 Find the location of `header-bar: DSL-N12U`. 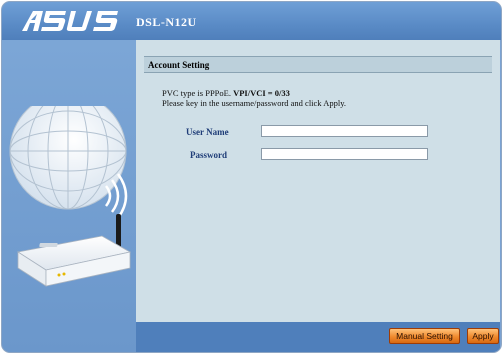

header-bar: DSL-N12U is located at coordinates (251, 21).